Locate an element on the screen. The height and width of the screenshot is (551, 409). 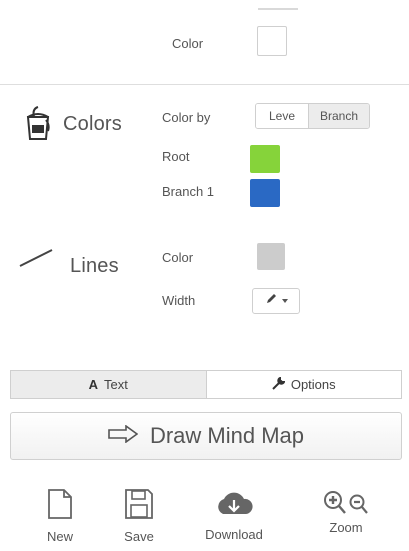
lines-section-title: Lines is located at coordinates (94, 266).